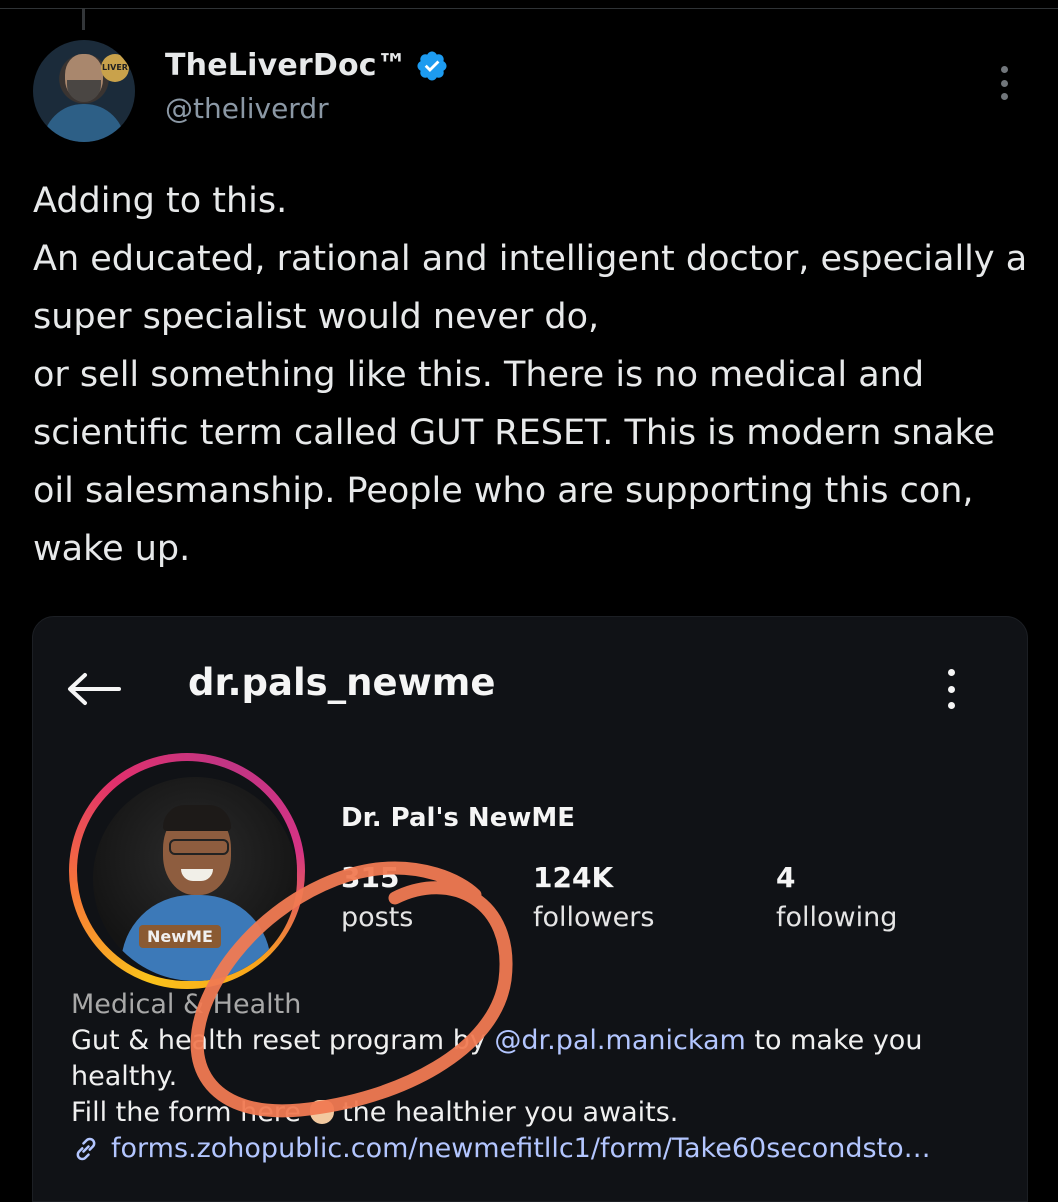 The image size is (1058, 1202). I want to click on profile-logo: NewME, so click(180, 936).